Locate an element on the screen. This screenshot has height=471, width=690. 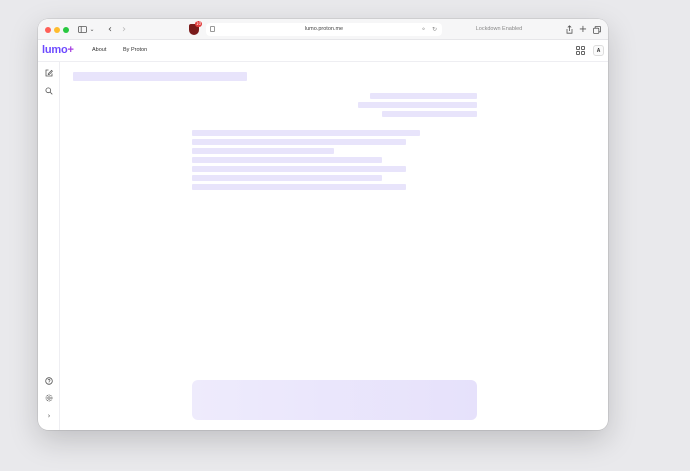
help-icon is located at coordinates (49, 382).